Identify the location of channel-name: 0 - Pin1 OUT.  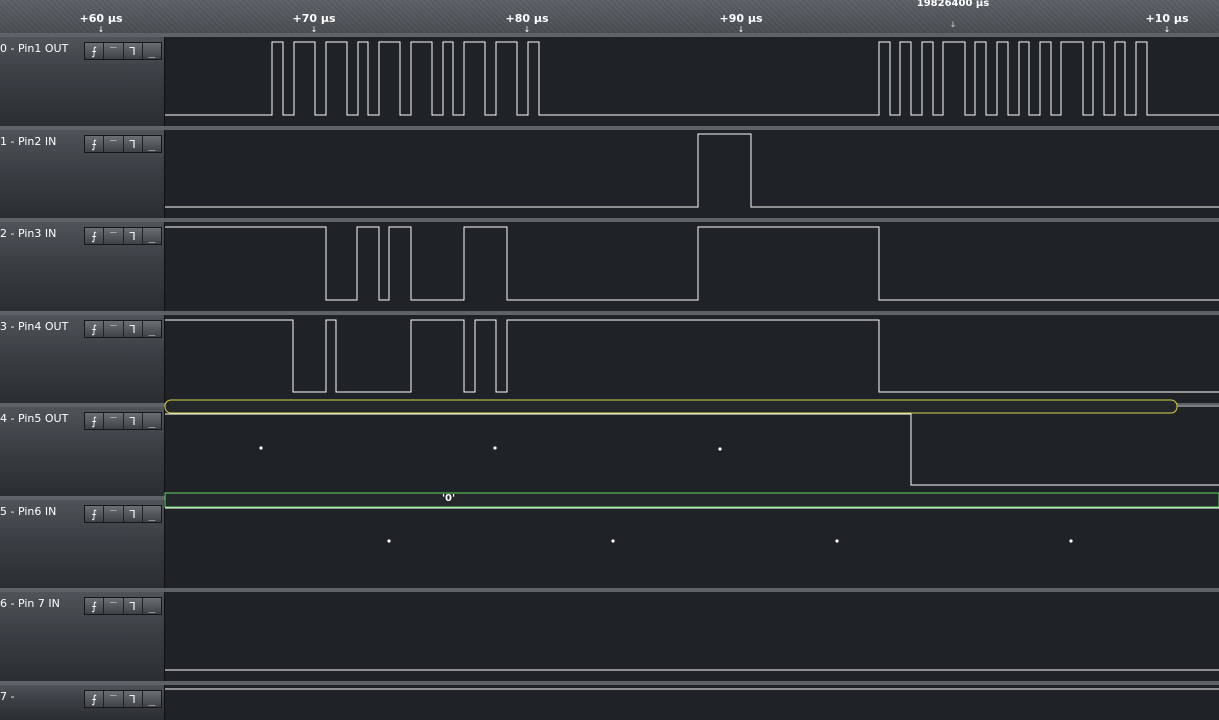
(34, 48).